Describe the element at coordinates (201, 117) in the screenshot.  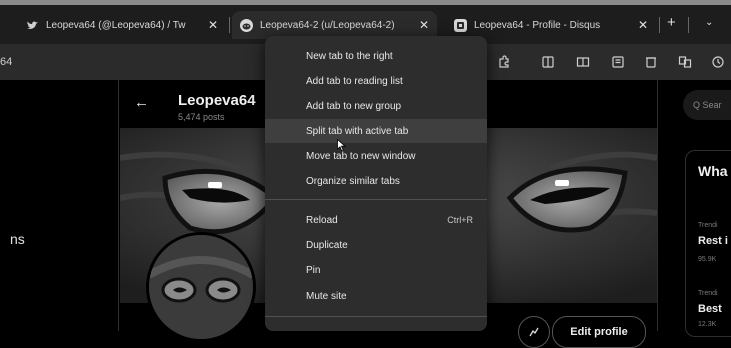
I see `post-count: 5,474 posts` at that location.